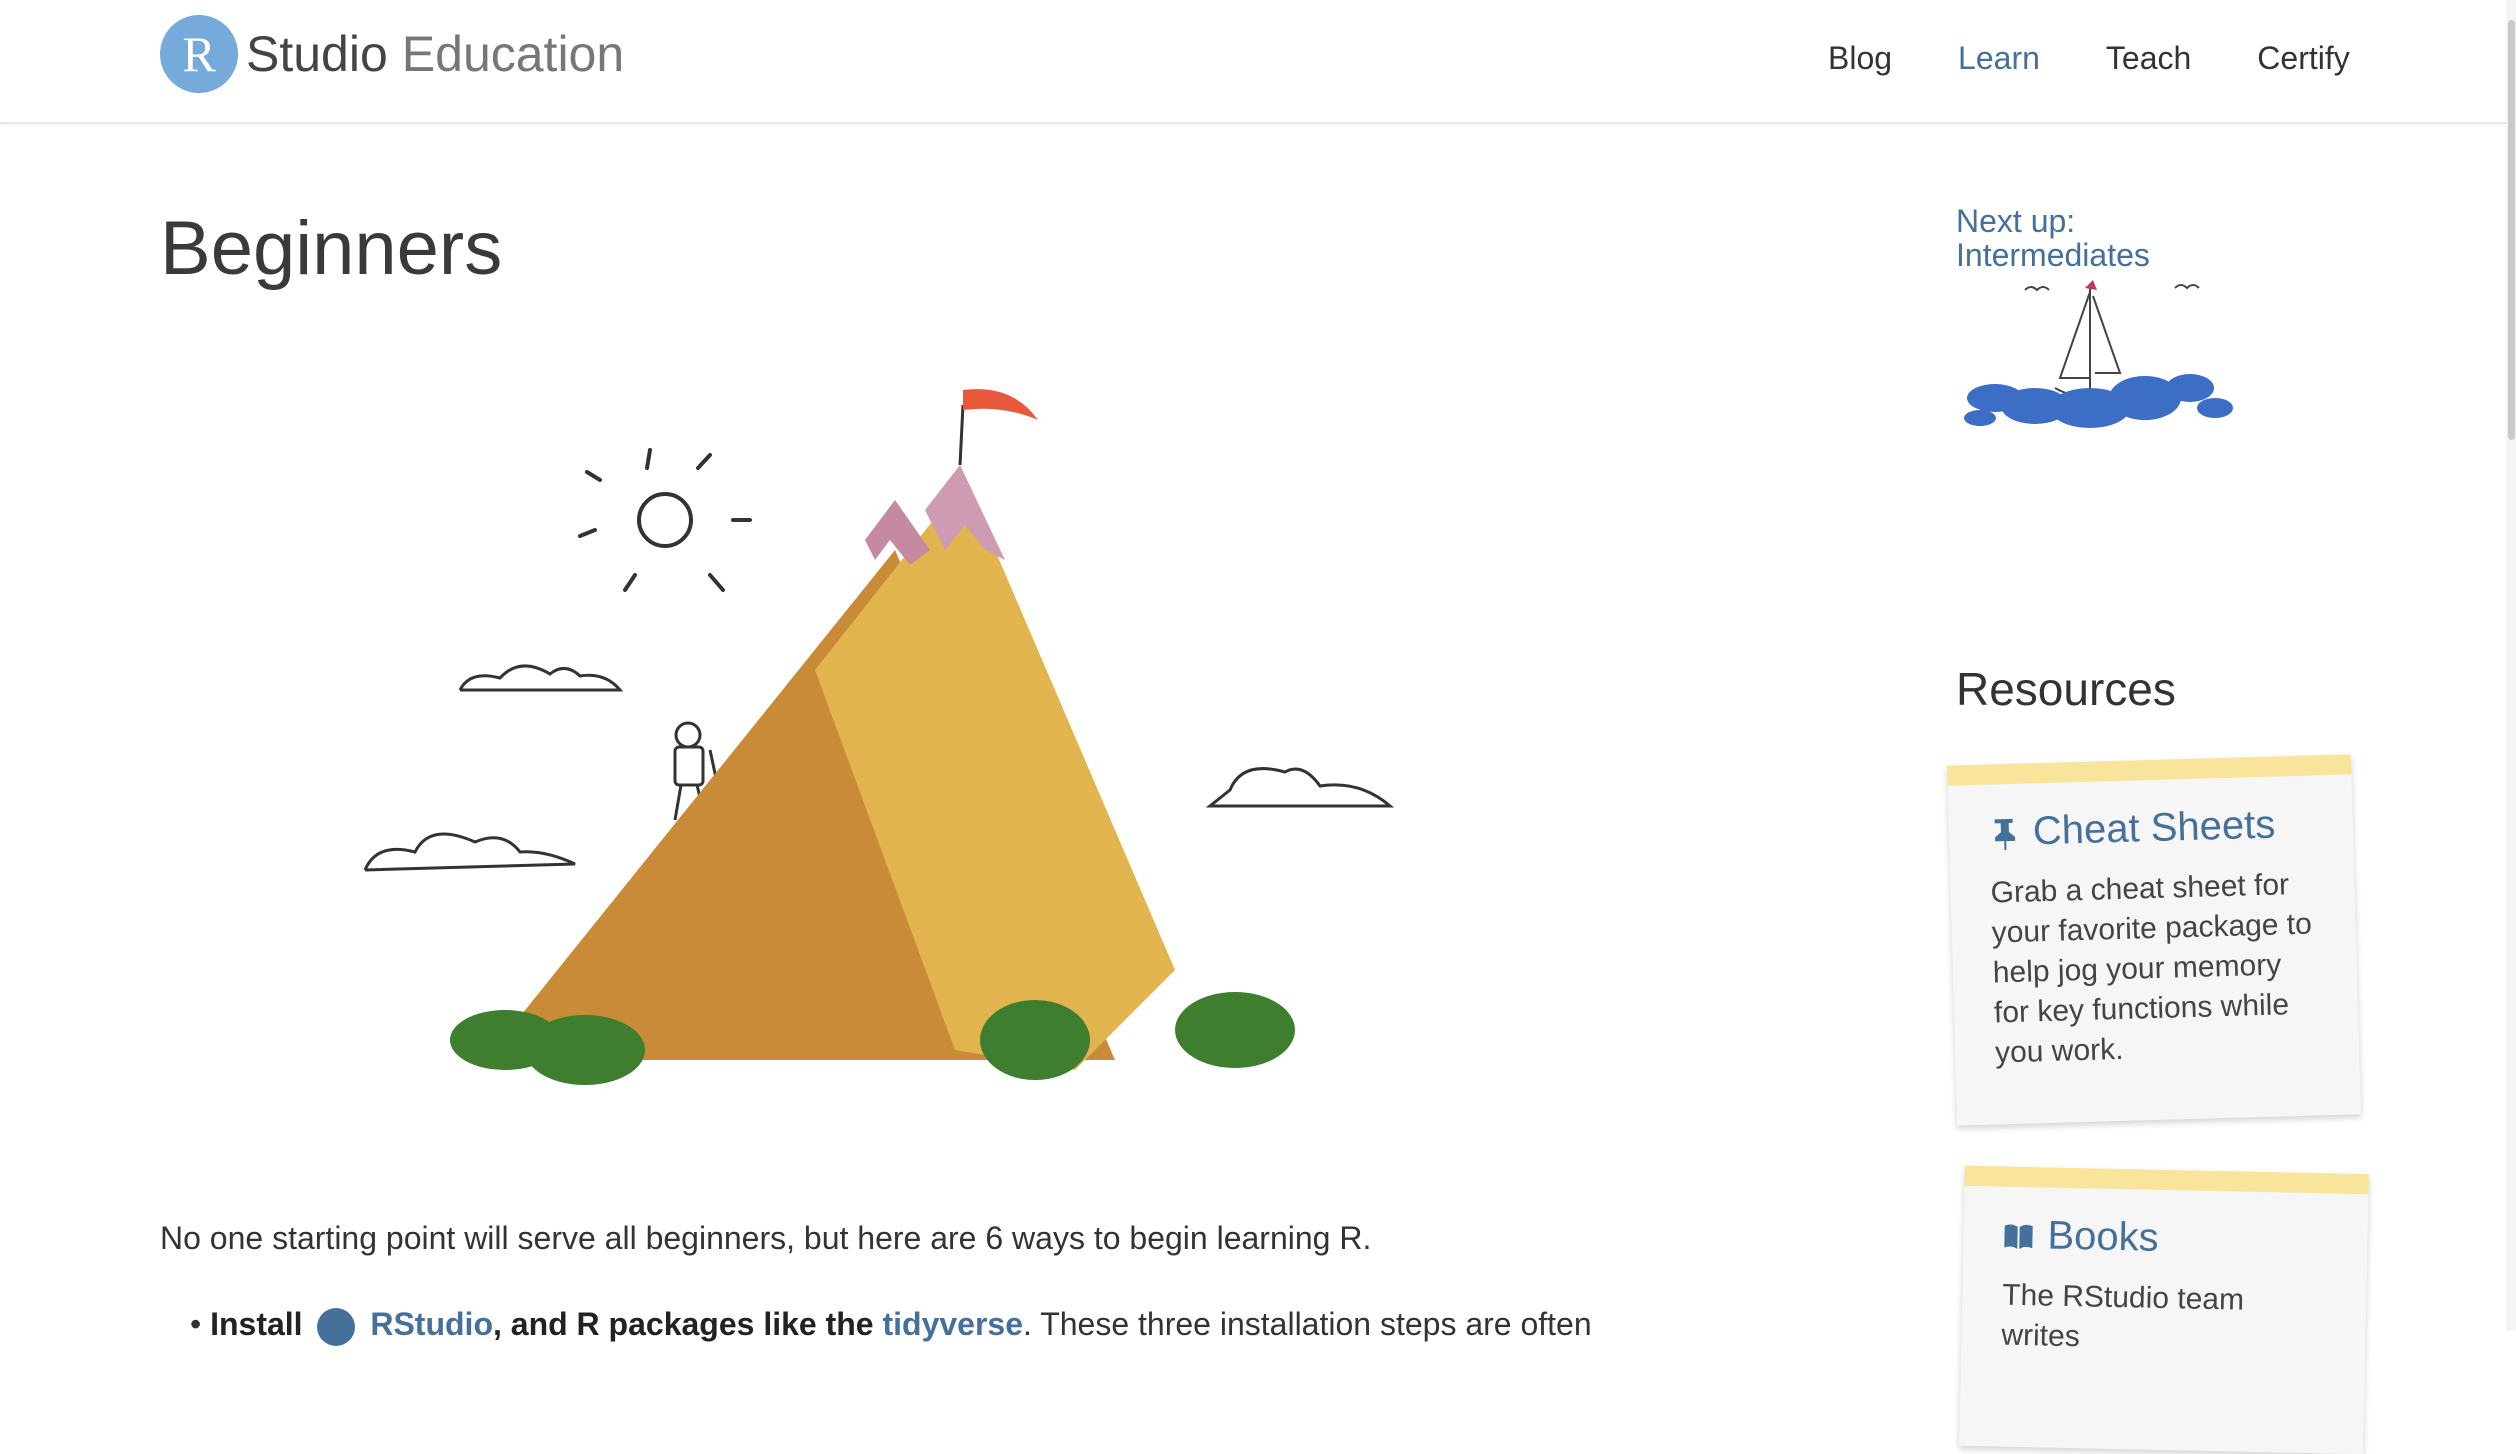  I want to click on bullet-mid-text: , and R packages like the, so click(683, 1324).